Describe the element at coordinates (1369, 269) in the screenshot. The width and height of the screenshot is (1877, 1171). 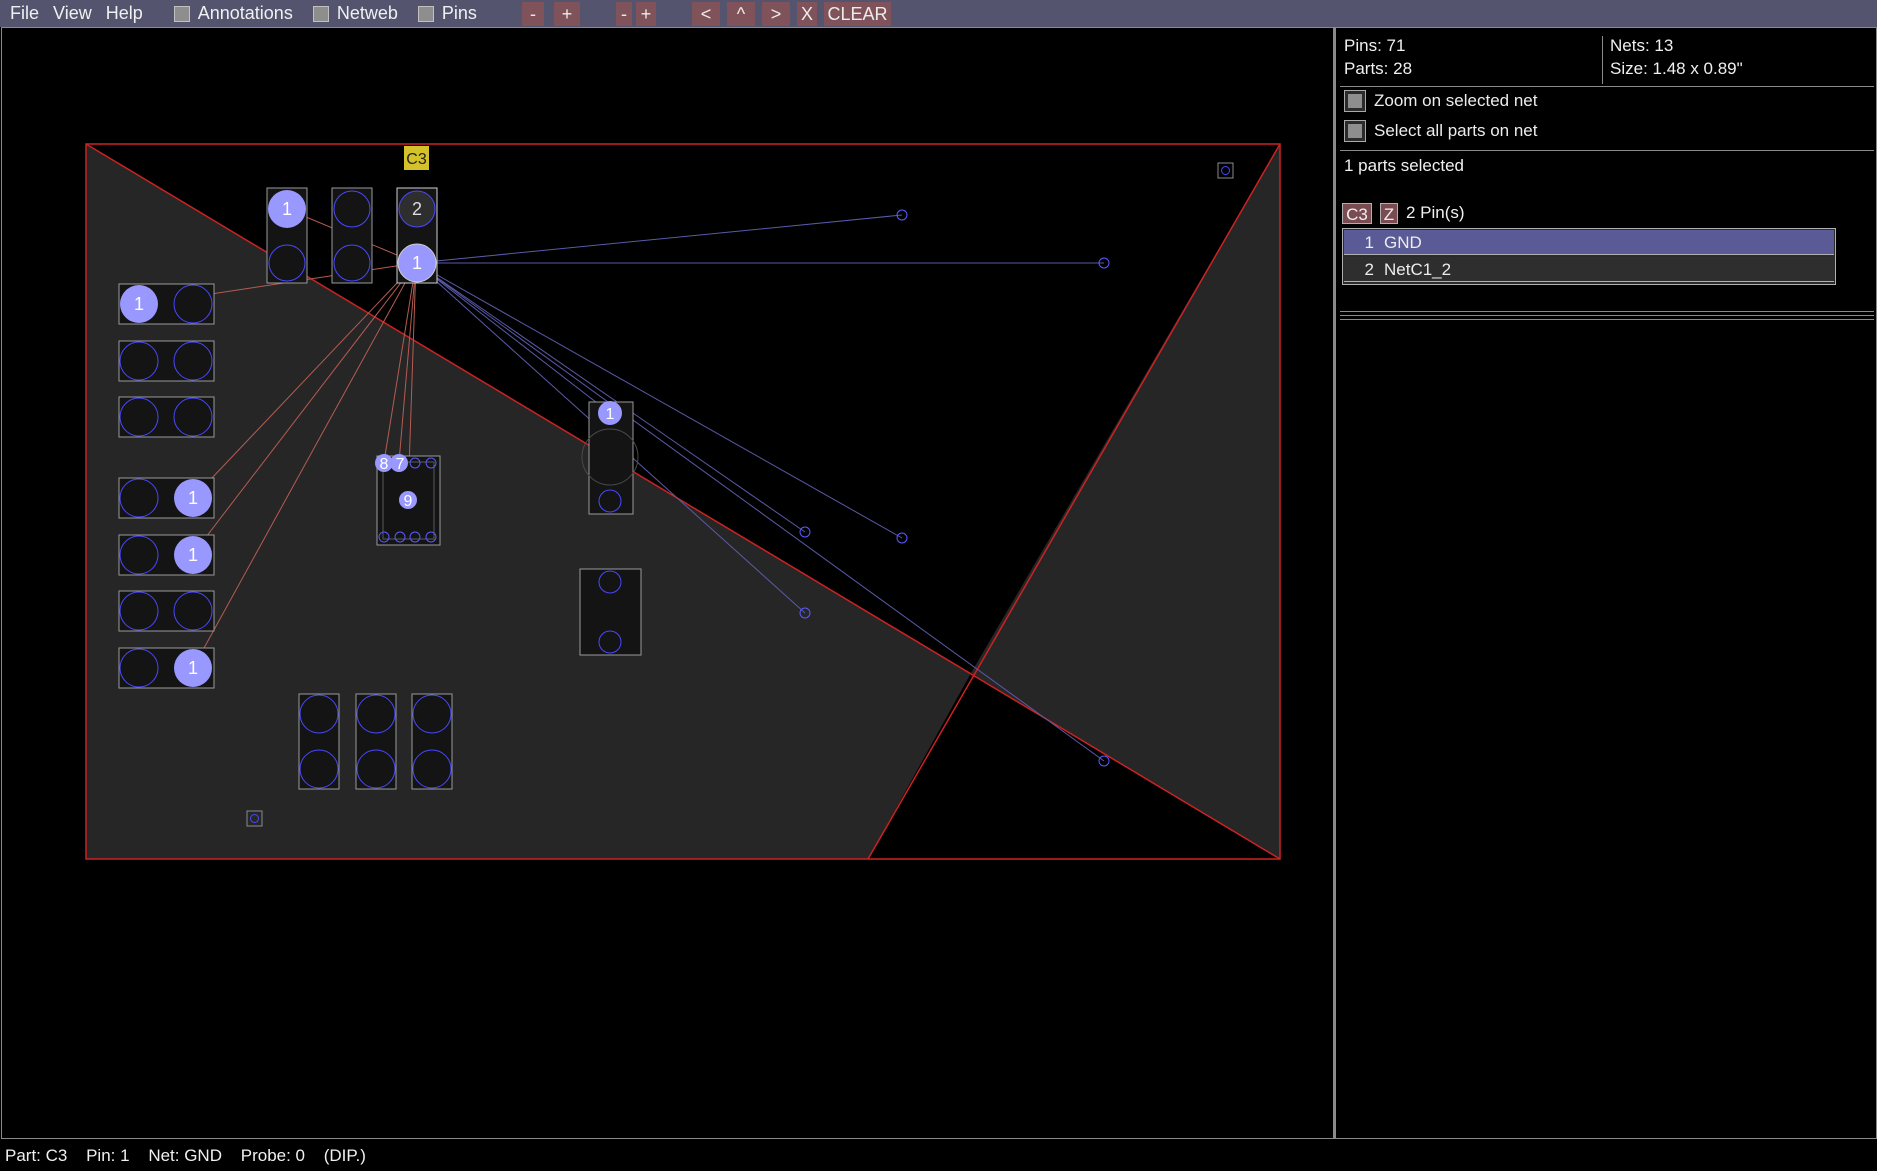
I see `pin-number: 2` at that location.